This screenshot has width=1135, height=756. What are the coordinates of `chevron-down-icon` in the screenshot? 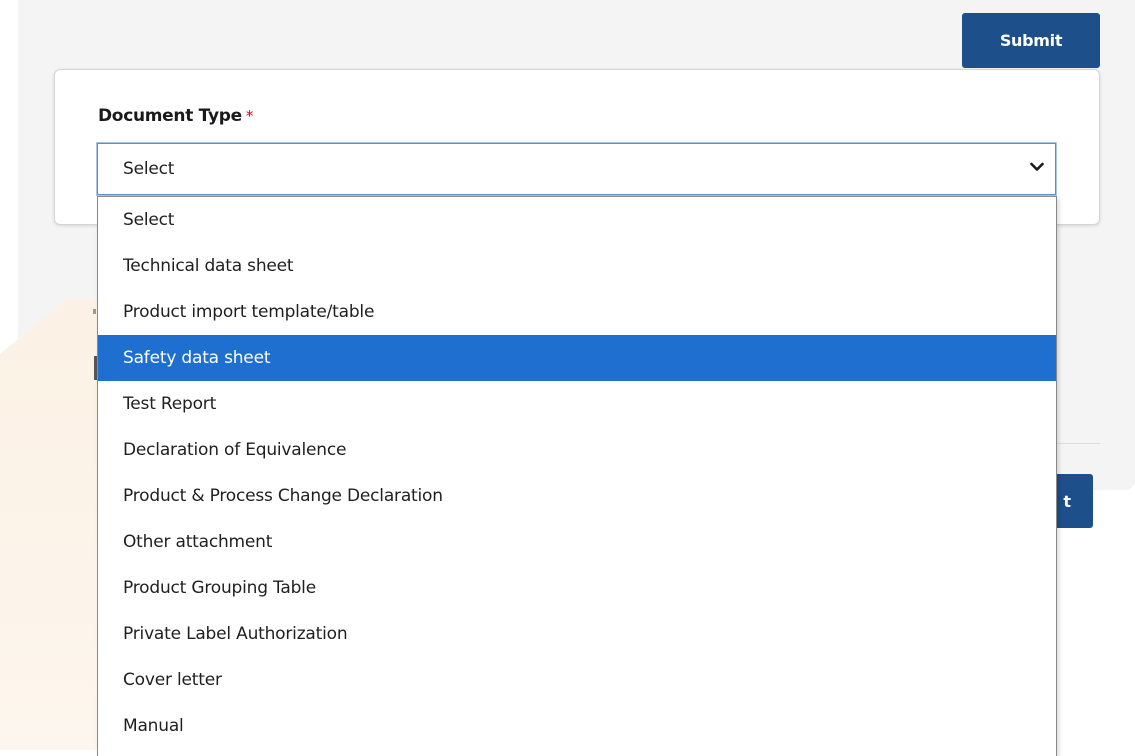 It's located at (1037, 166).